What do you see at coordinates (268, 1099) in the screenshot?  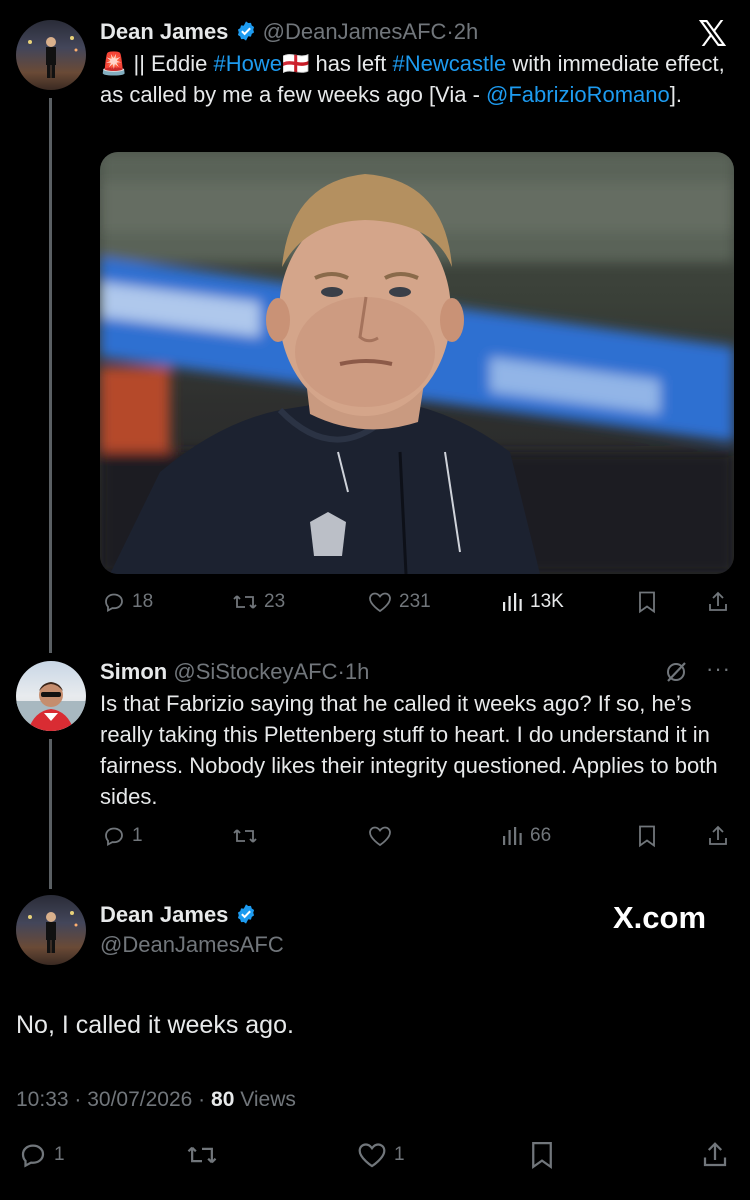 I see `views-label: Views` at bounding box center [268, 1099].